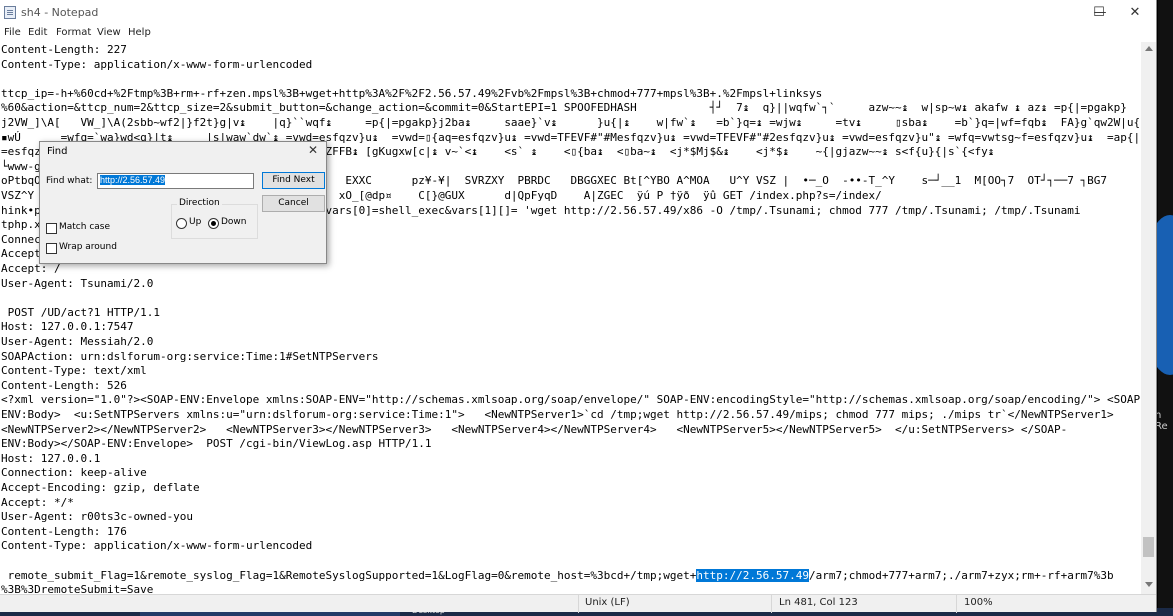 The height and width of the screenshot is (616, 1173). What do you see at coordinates (100, 487) in the screenshot?
I see `text-line: Accept-Encoding: gzip, deflate` at bounding box center [100, 487].